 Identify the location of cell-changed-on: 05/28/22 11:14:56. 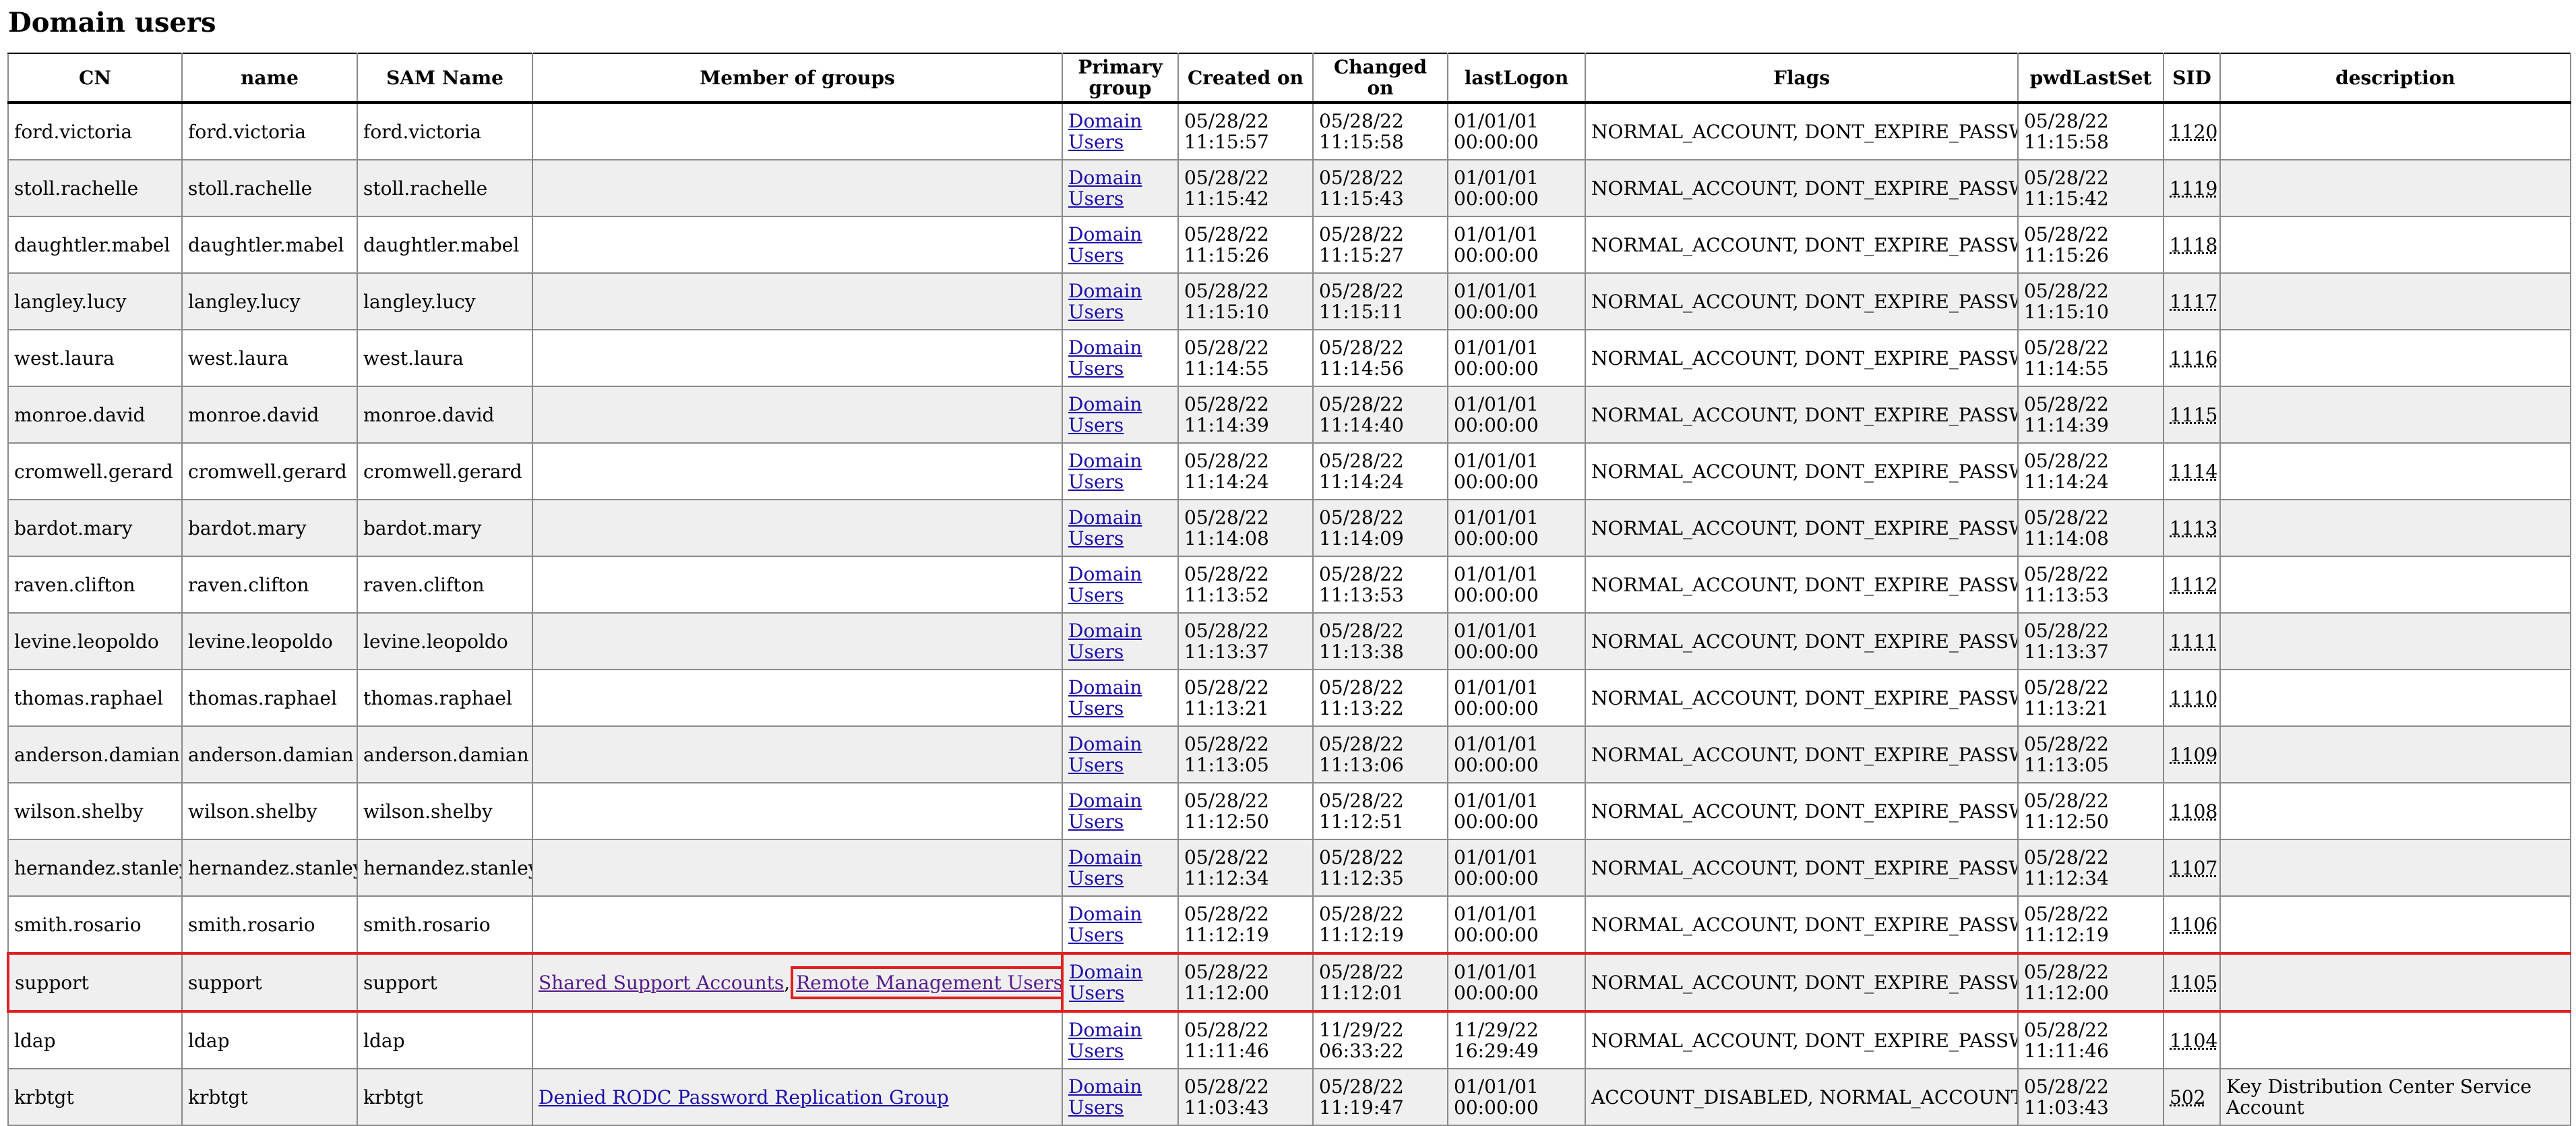
(1380, 358).